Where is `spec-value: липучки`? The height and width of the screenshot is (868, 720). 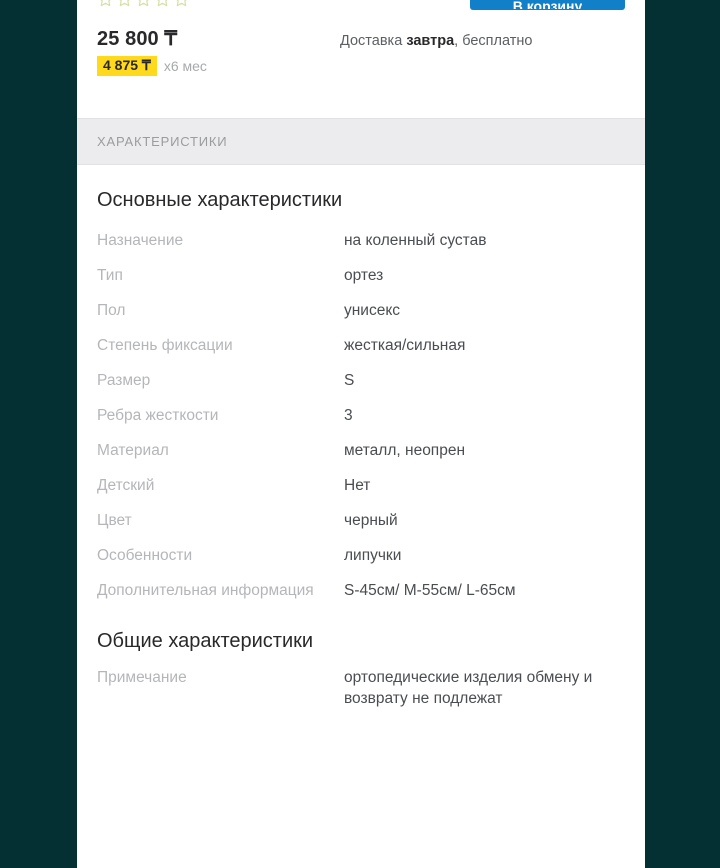
spec-value: липучки is located at coordinates (373, 555).